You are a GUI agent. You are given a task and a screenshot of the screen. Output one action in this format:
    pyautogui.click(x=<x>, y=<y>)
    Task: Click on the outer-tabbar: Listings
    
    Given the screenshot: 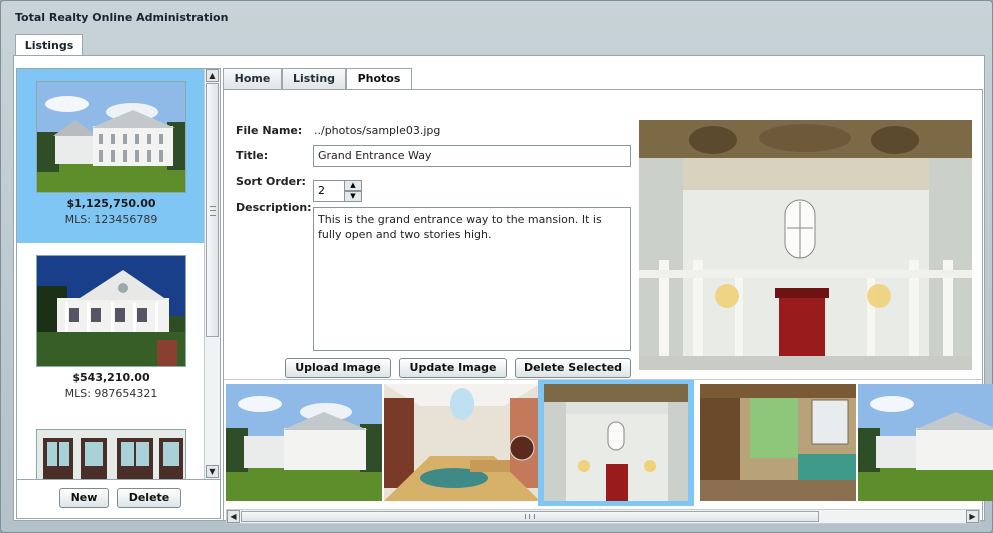 What is the action you would take?
    pyautogui.click(x=499, y=45)
    